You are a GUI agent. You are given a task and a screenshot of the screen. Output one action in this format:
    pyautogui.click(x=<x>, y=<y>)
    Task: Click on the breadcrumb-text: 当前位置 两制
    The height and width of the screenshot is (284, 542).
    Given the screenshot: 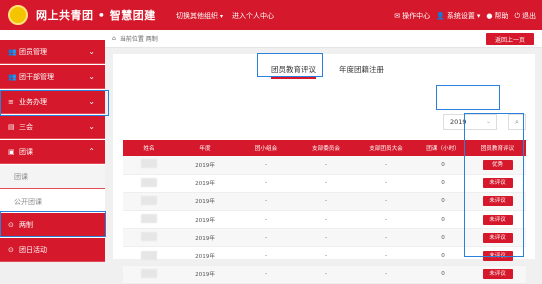 What is the action you would take?
    pyautogui.click(x=138, y=39)
    